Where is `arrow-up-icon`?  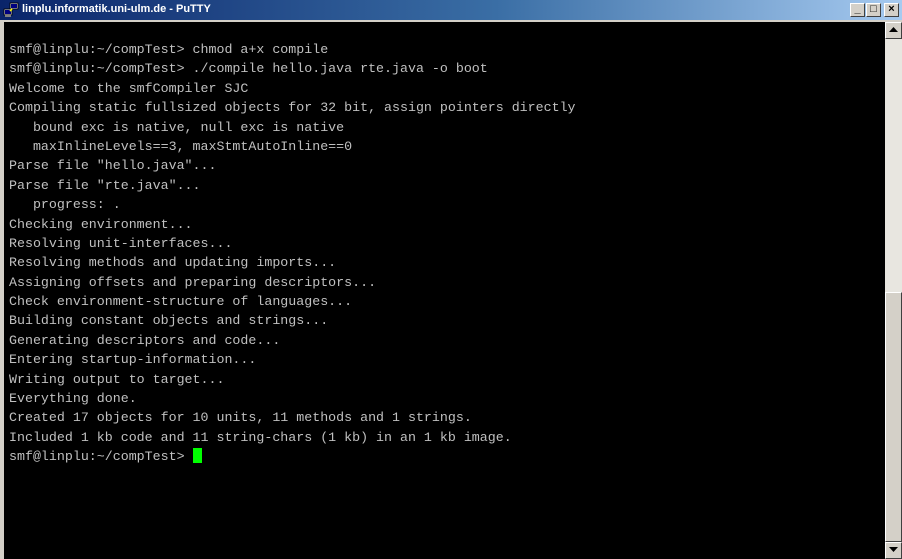 arrow-up-icon is located at coordinates (893, 29).